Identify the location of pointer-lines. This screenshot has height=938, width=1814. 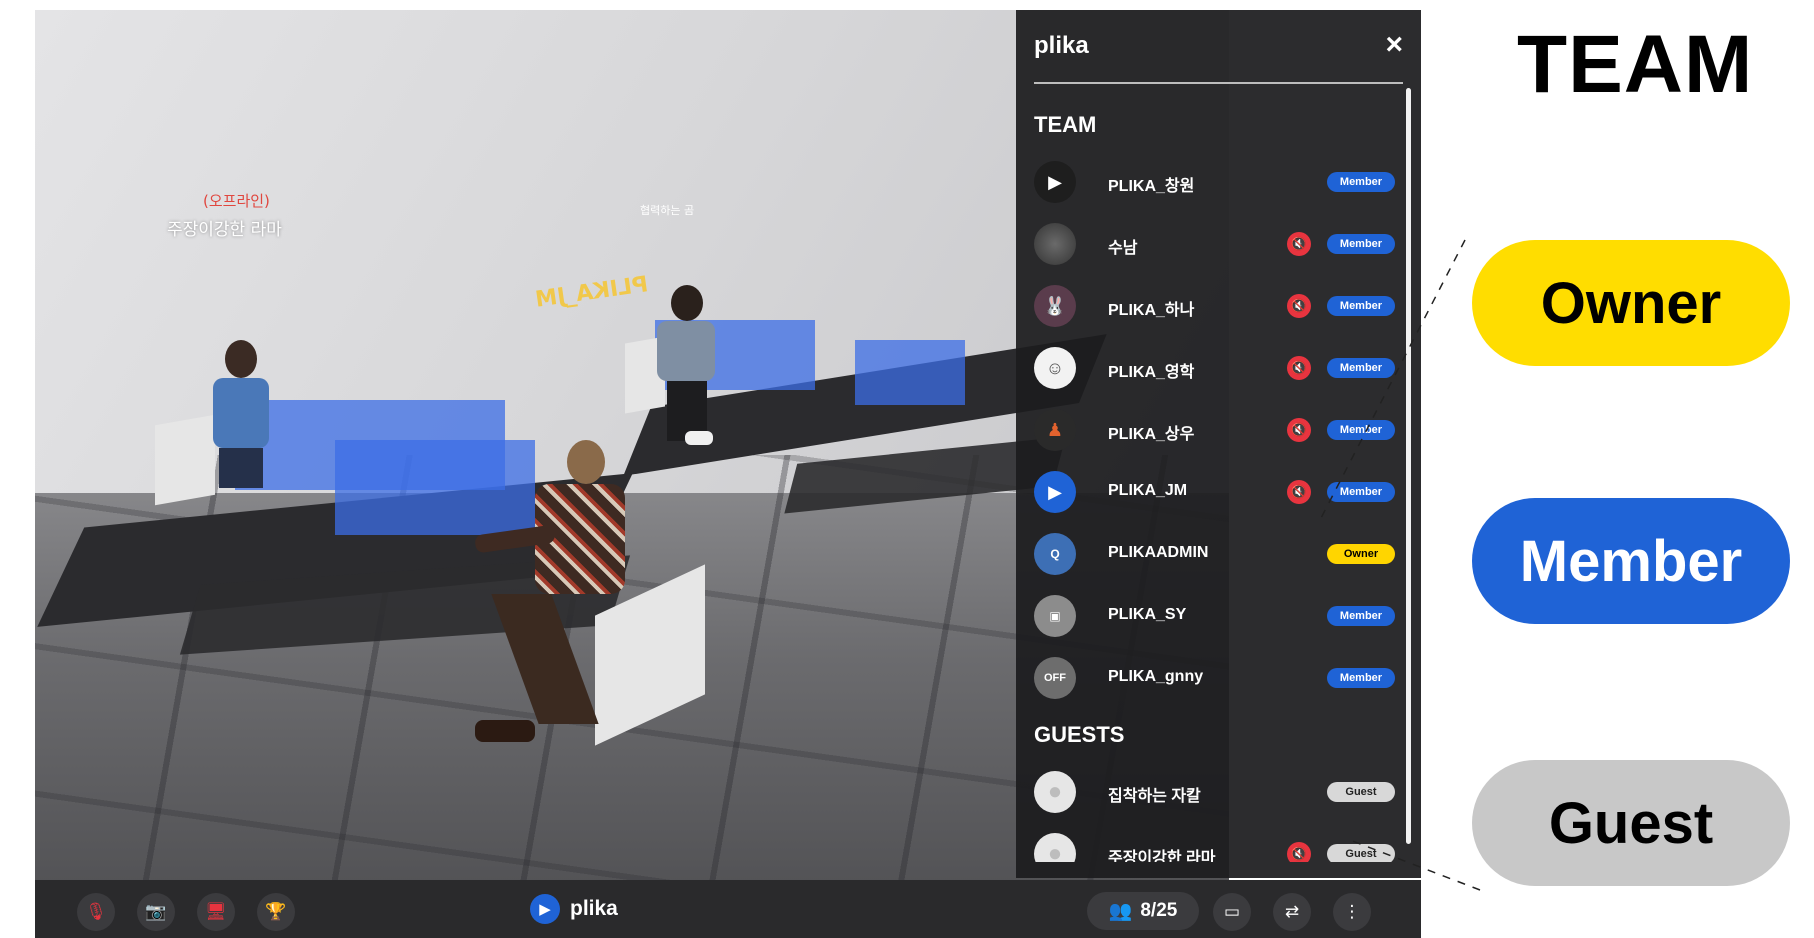
(1400, 565).